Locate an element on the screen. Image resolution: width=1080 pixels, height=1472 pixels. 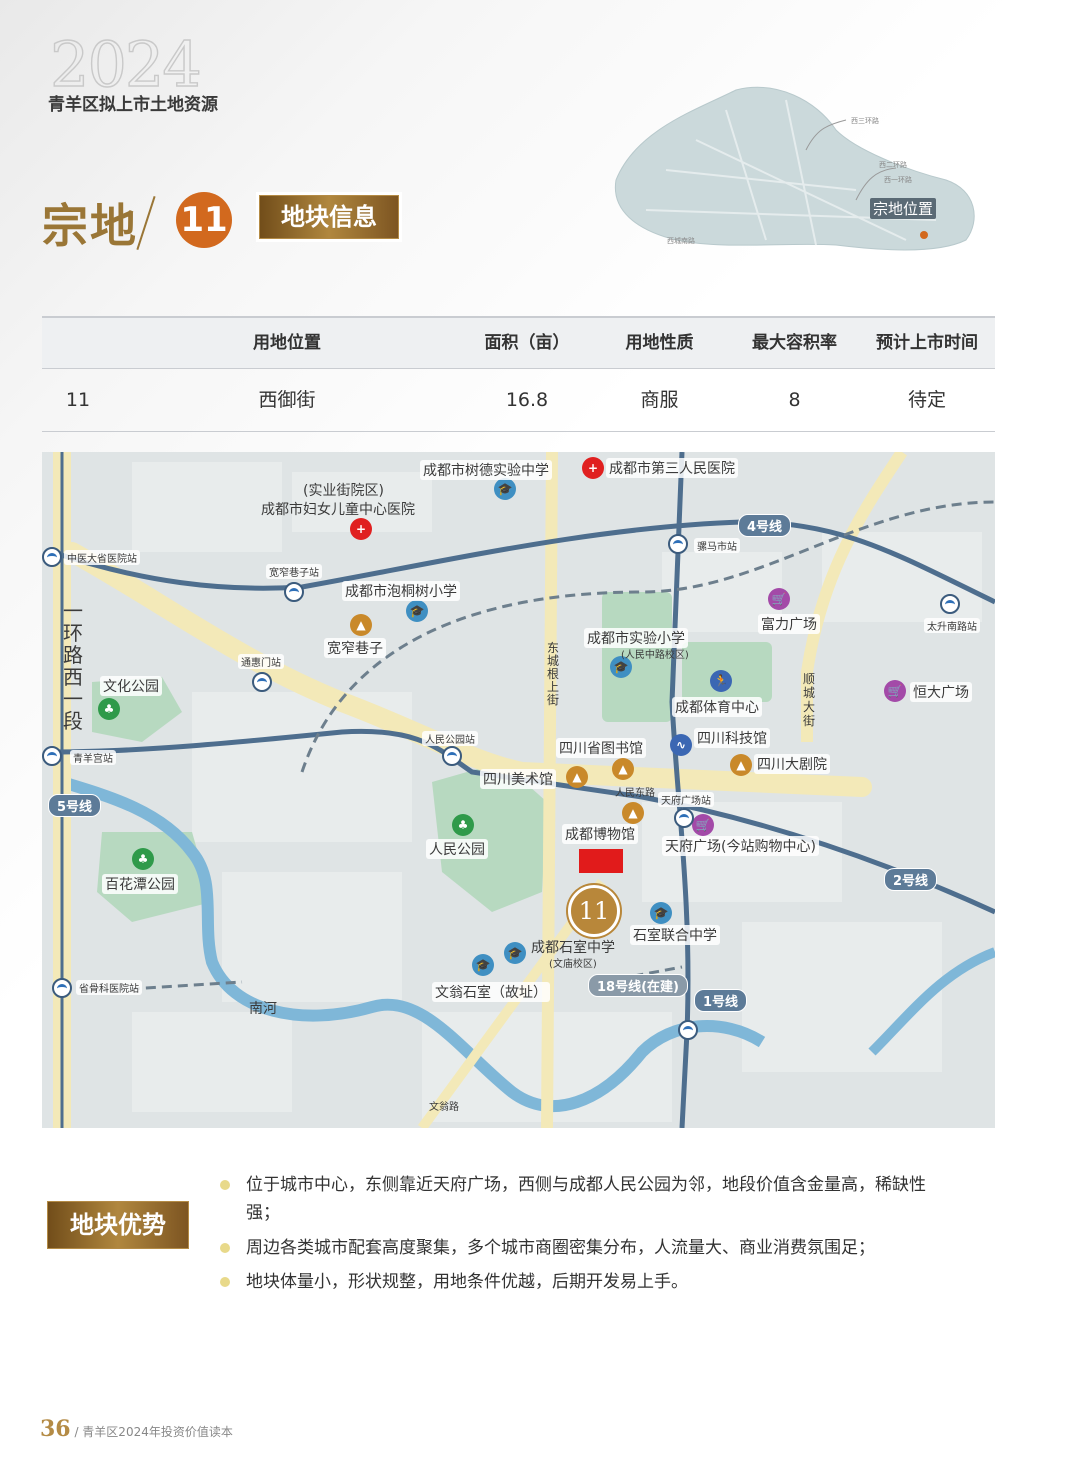
location-minimap: 西三环路 西二环路 西一环路 西城南路 宗地位置 is located at coordinates (796, 170).